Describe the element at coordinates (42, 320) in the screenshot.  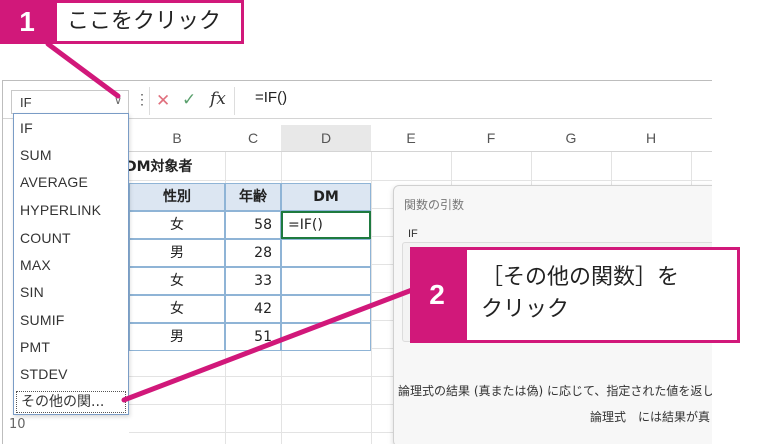
I see `dropdown-item-sumif: SUMIF` at that location.